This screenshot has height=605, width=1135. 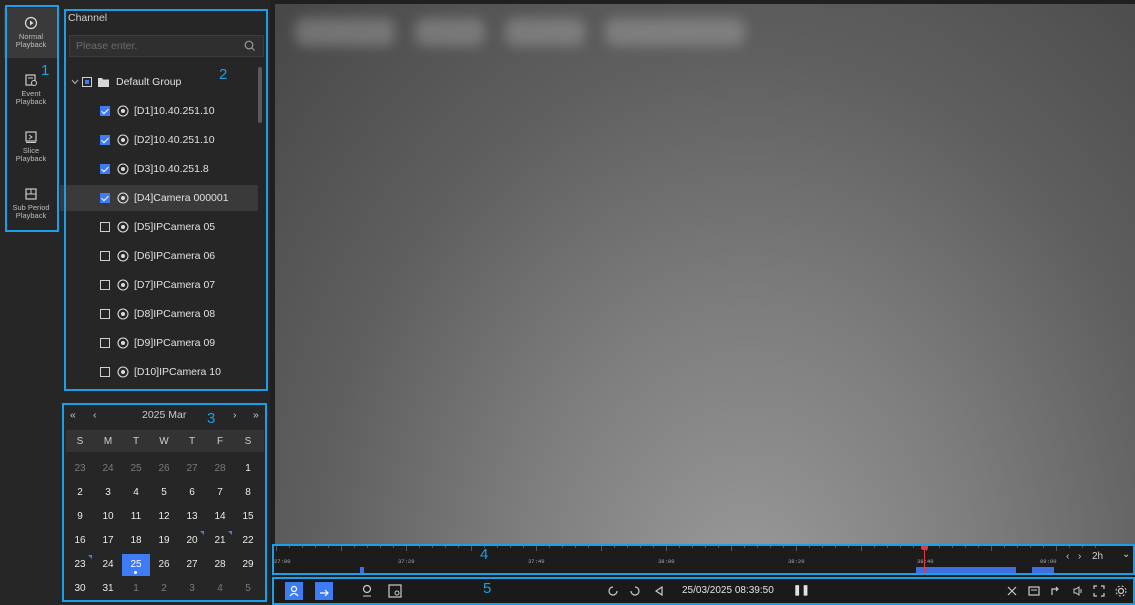 I want to click on channel-item: [D7]IPCamera 07, so click(x=159, y=285).